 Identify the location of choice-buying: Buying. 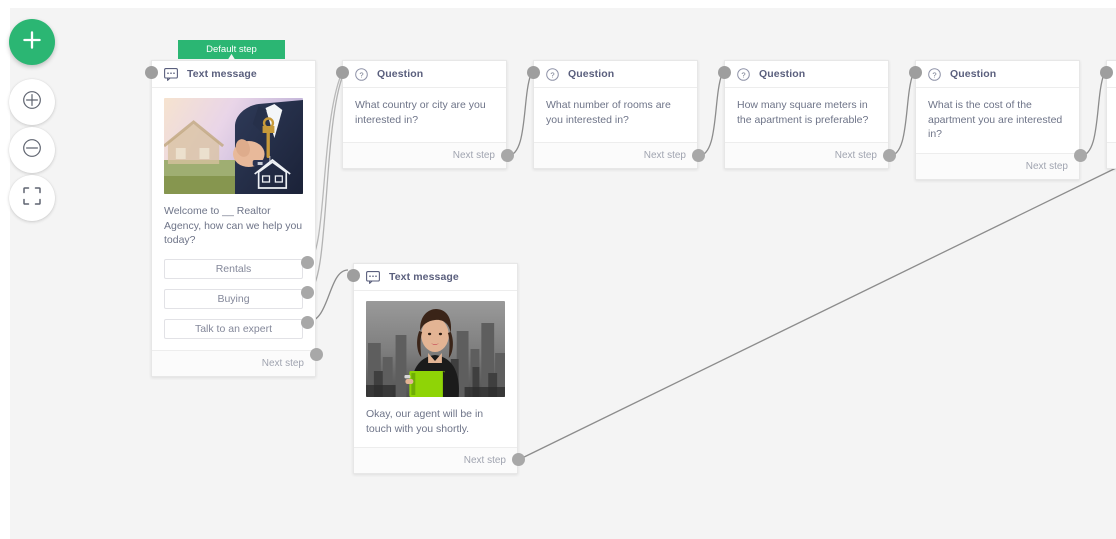
(233, 298).